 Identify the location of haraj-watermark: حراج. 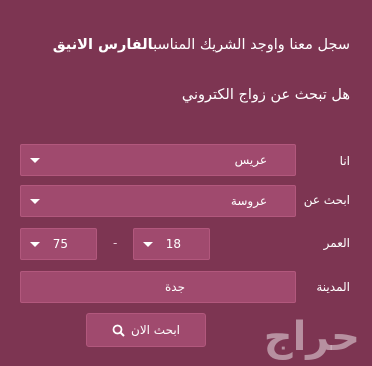
(311, 337).